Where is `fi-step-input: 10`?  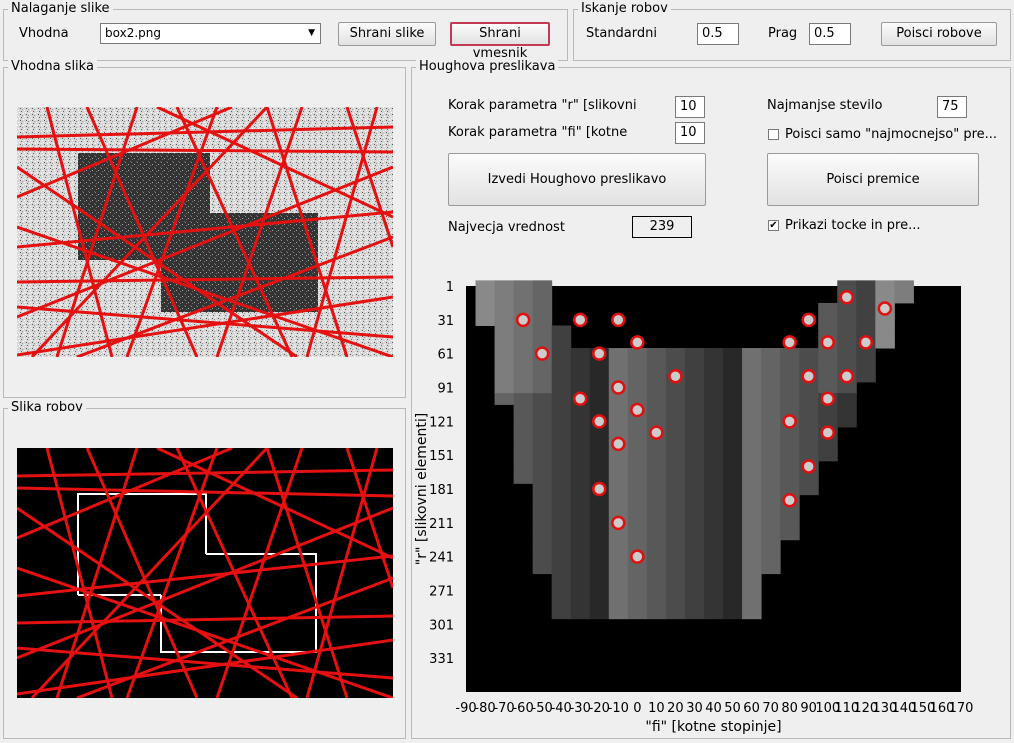 fi-step-input: 10 is located at coordinates (690, 133).